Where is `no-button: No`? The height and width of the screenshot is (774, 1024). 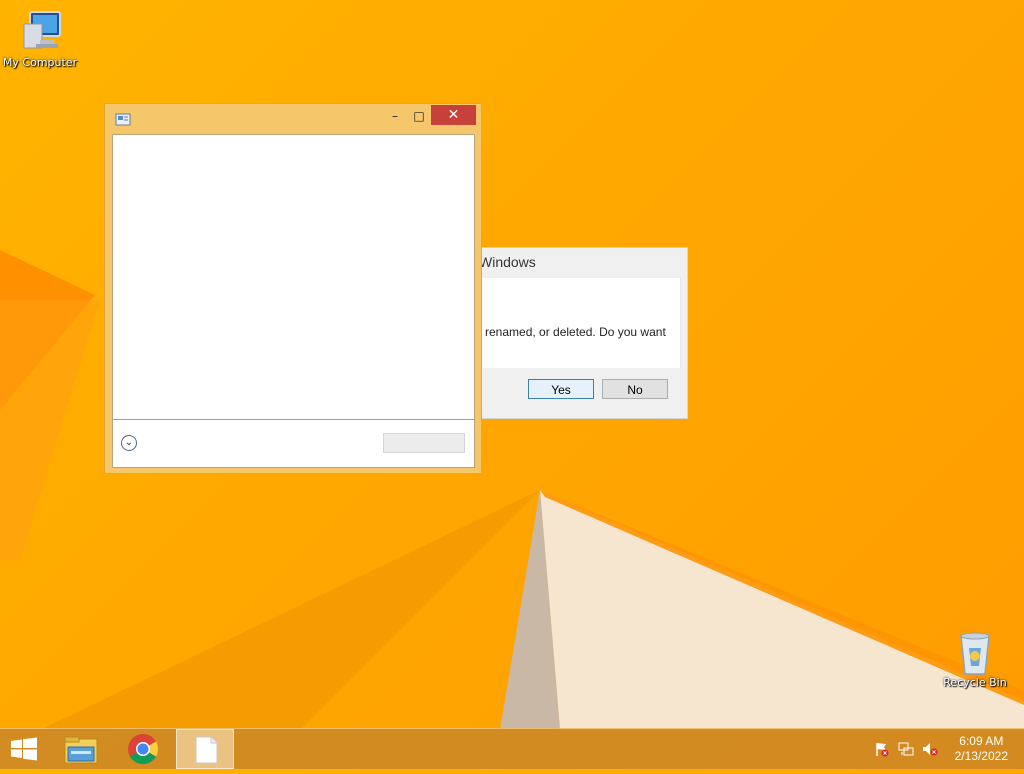 no-button: No is located at coordinates (635, 389).